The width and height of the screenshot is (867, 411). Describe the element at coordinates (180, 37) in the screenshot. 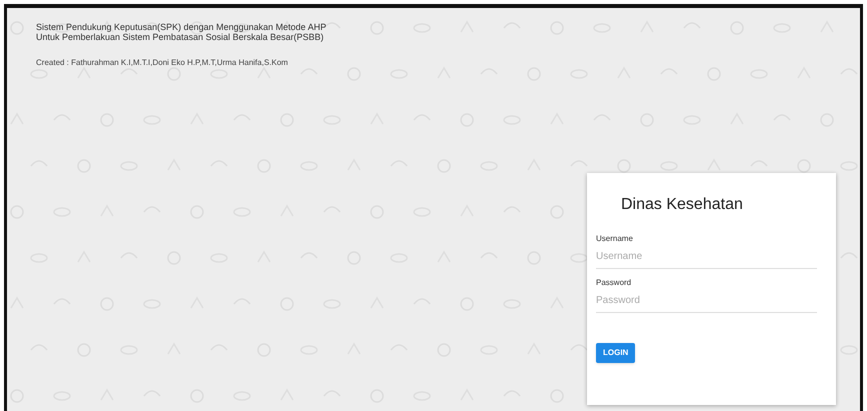

I see `app-title: Untuk Pemberlakuan Sistem Pembatasan Sosial Berskala Besar(PSBB)` at that location.